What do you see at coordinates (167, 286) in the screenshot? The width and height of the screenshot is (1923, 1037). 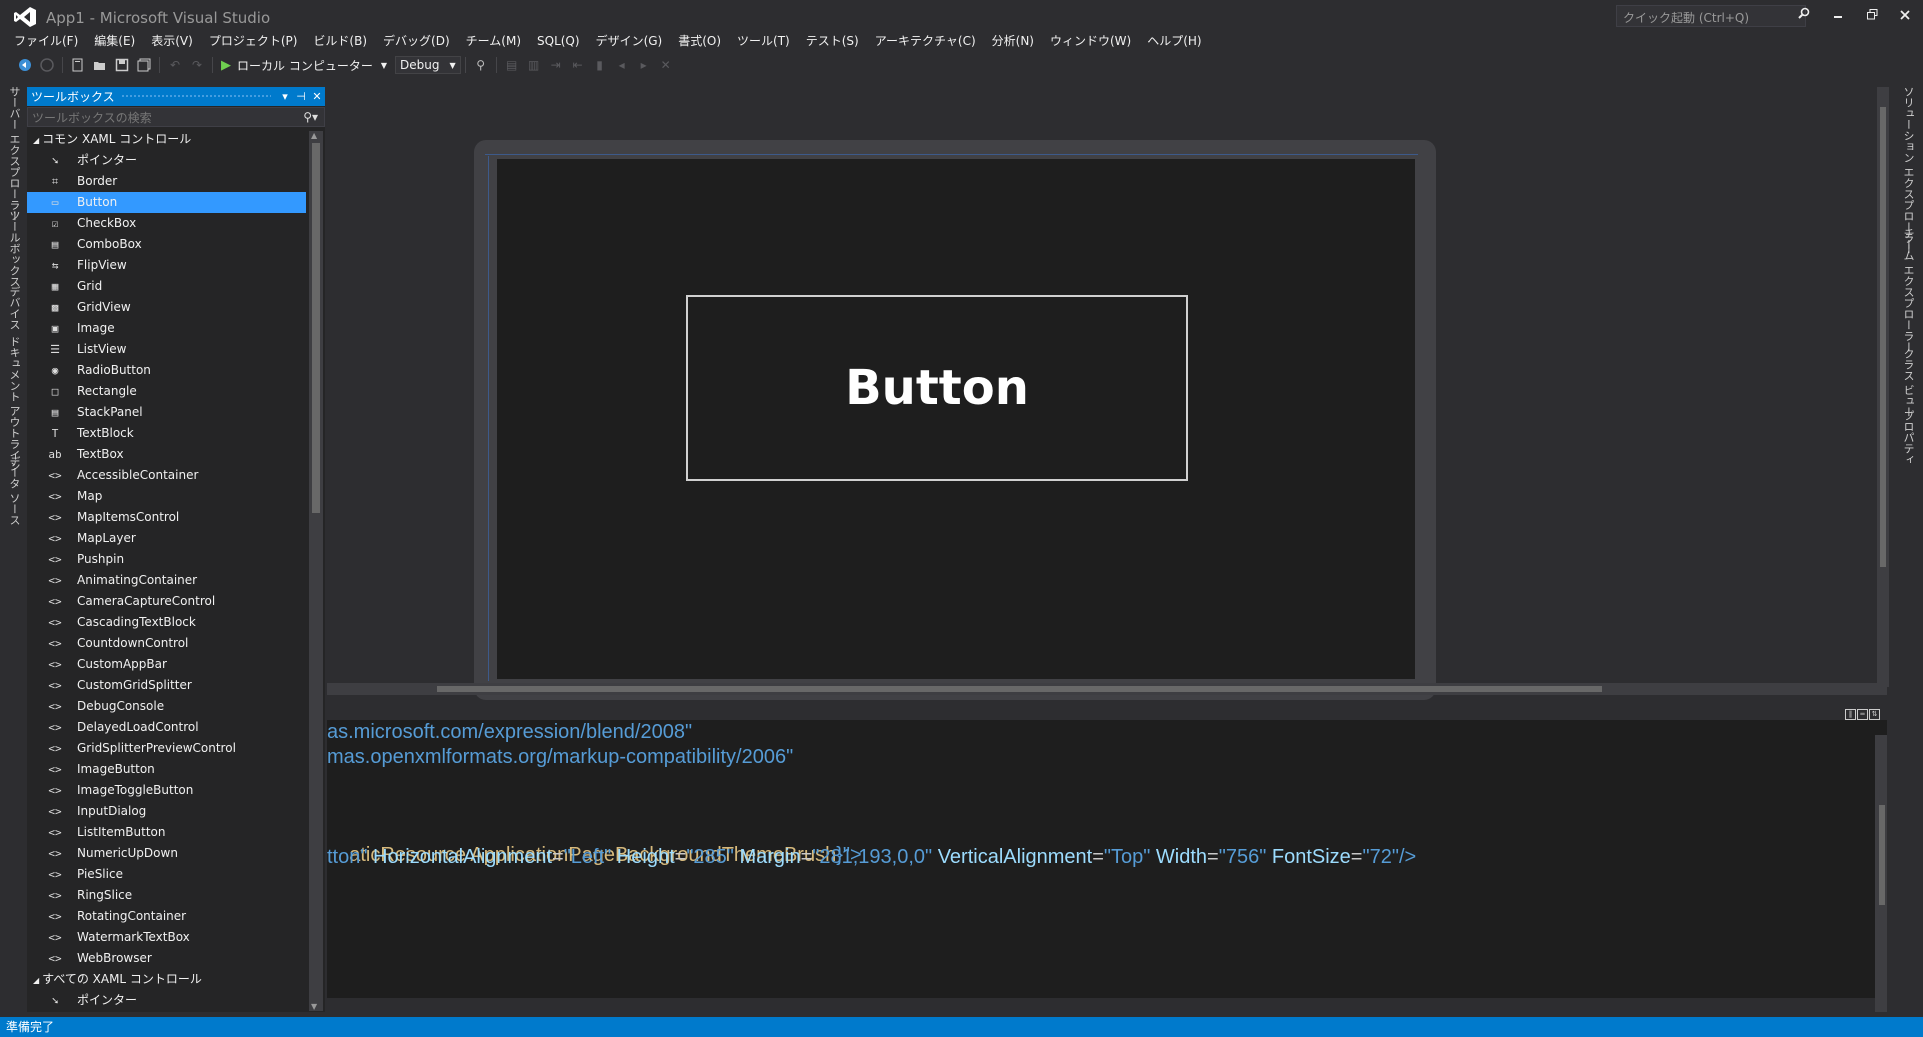 I see `toolbox-item: ▦ Grid` at bounding box center [167, 286].